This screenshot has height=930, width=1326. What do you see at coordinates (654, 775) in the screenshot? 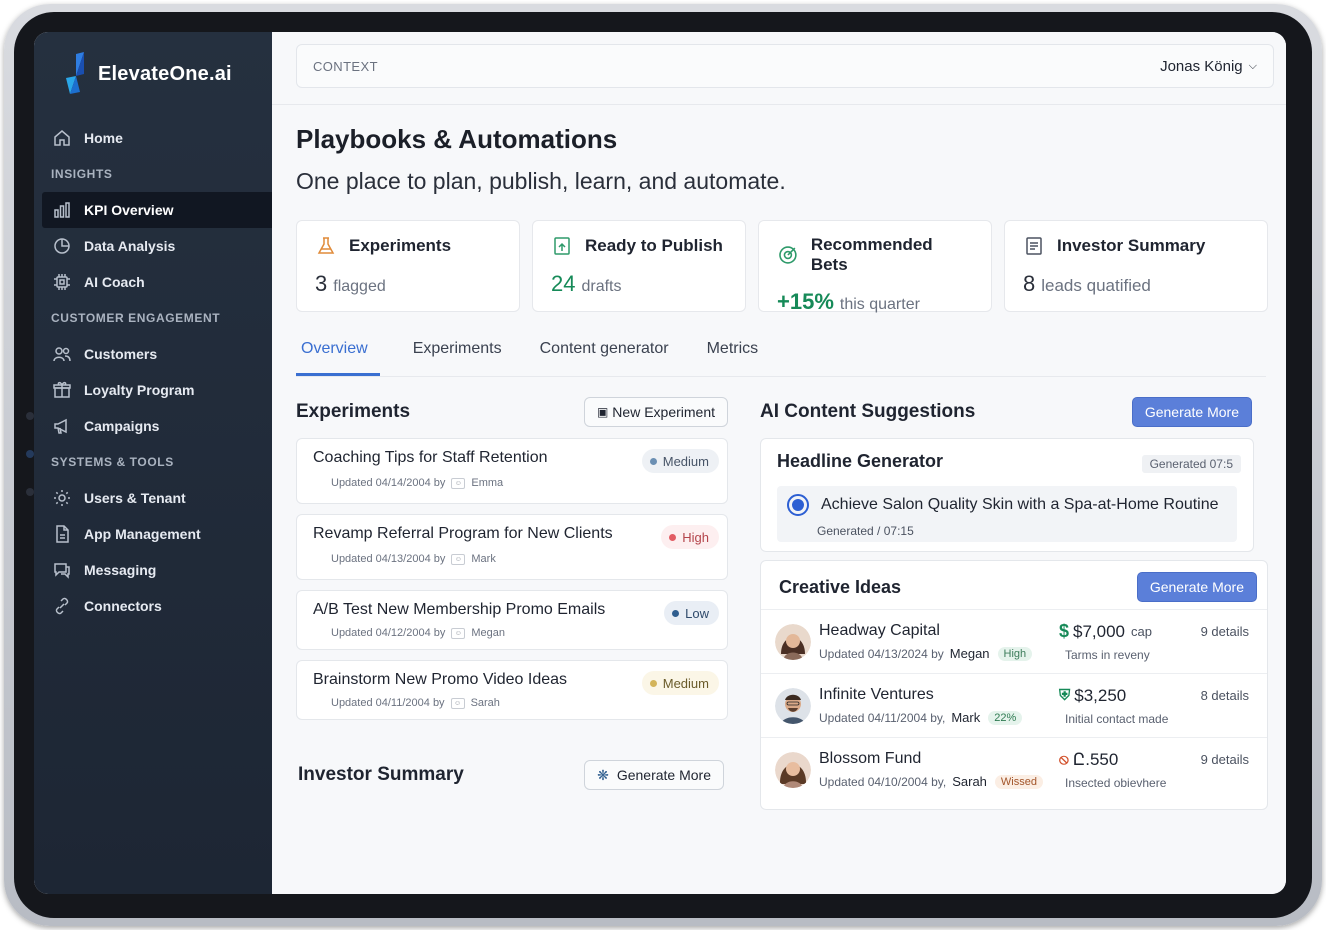
I see `investor-generate-more-button: ❋ Generate More` at bounding box center [654, 775].